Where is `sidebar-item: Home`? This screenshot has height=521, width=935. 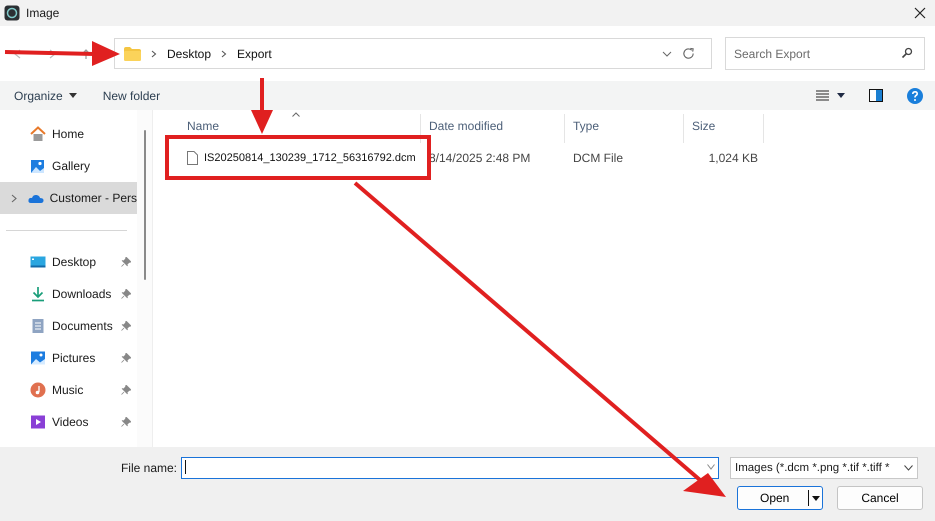
sidebar-item: Home is located at coordinates (68, 134).